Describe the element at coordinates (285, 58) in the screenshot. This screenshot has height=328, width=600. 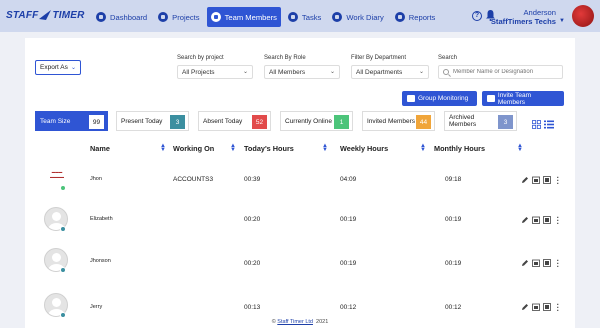
I see `role-filter-label: Search By Role` at that location.